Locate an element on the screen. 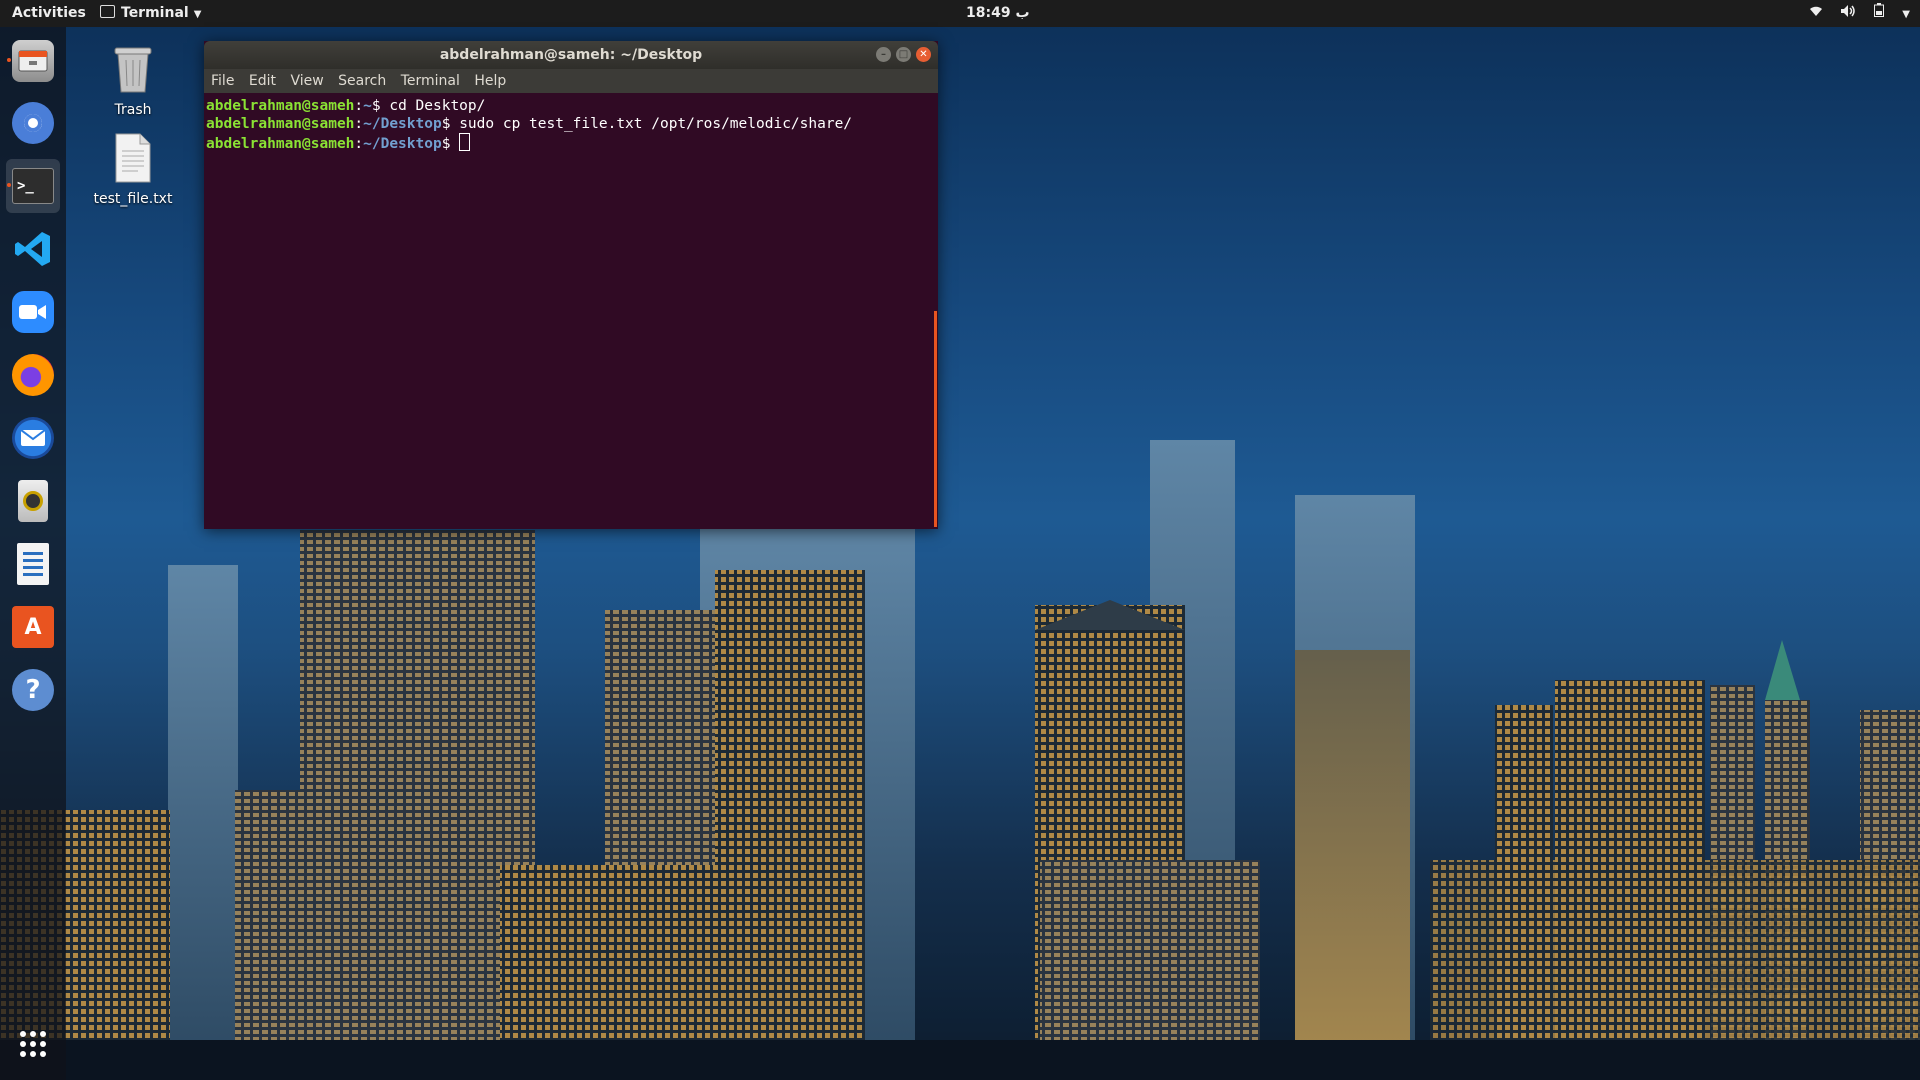 The image size is (1920, 1080). menu-search: Search is located at coordinates (362, 81).